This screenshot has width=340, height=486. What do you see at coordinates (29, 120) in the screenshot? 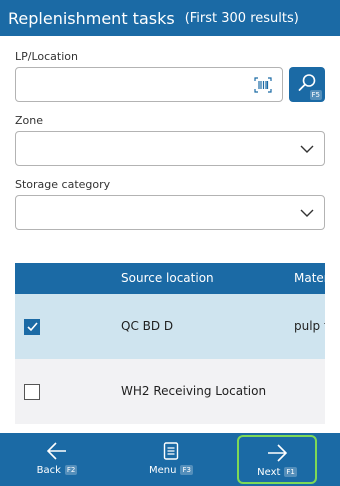
I see `zone-label: Zone` at bounding box center [29, 120].